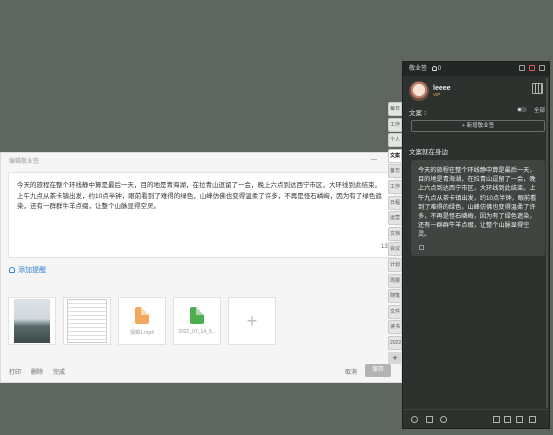 This screenshot has height=435, width=553. Describe the element at coordinates (395, 140) in the screenshot. I see `tab-category: 个人` at that location.